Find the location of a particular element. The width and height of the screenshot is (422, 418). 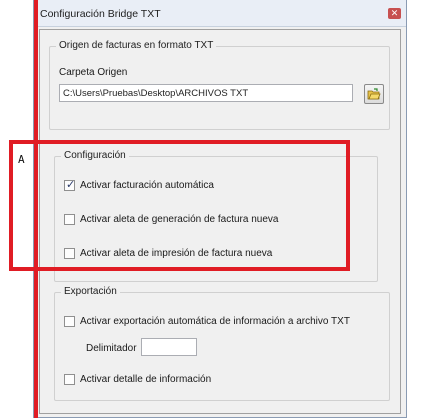

delimiter-input is located at coordinates (169, 347).